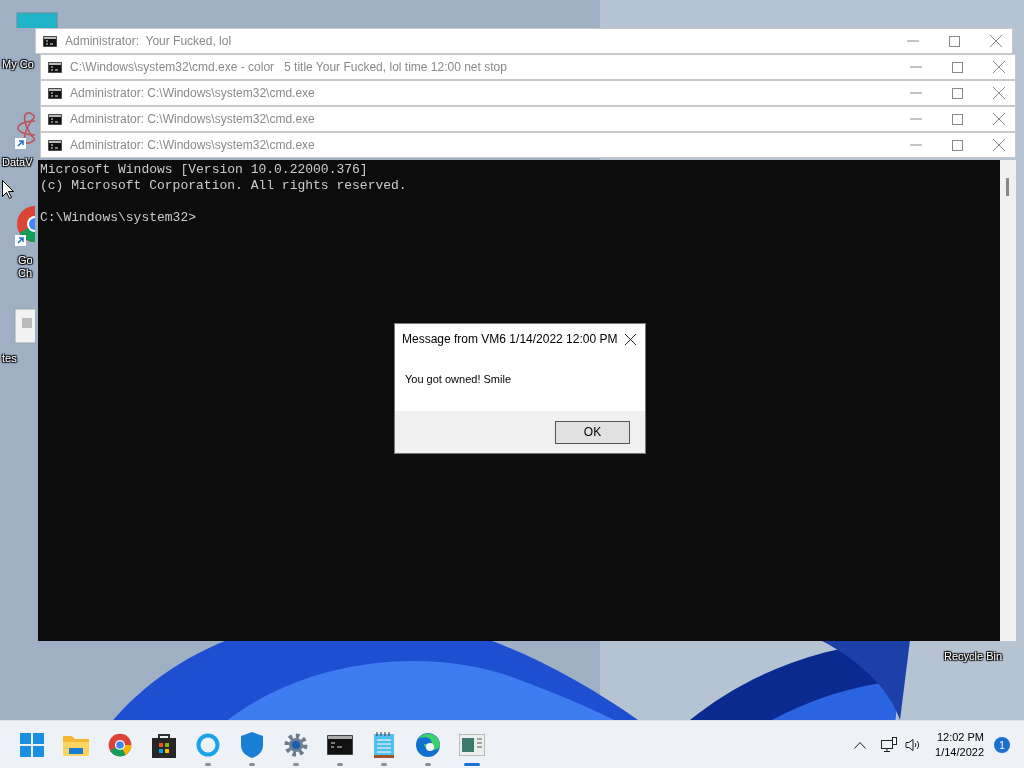  Describe the element at coordinates (1002, 745) in the screenshot. I see `notification-count: 1` at that location.